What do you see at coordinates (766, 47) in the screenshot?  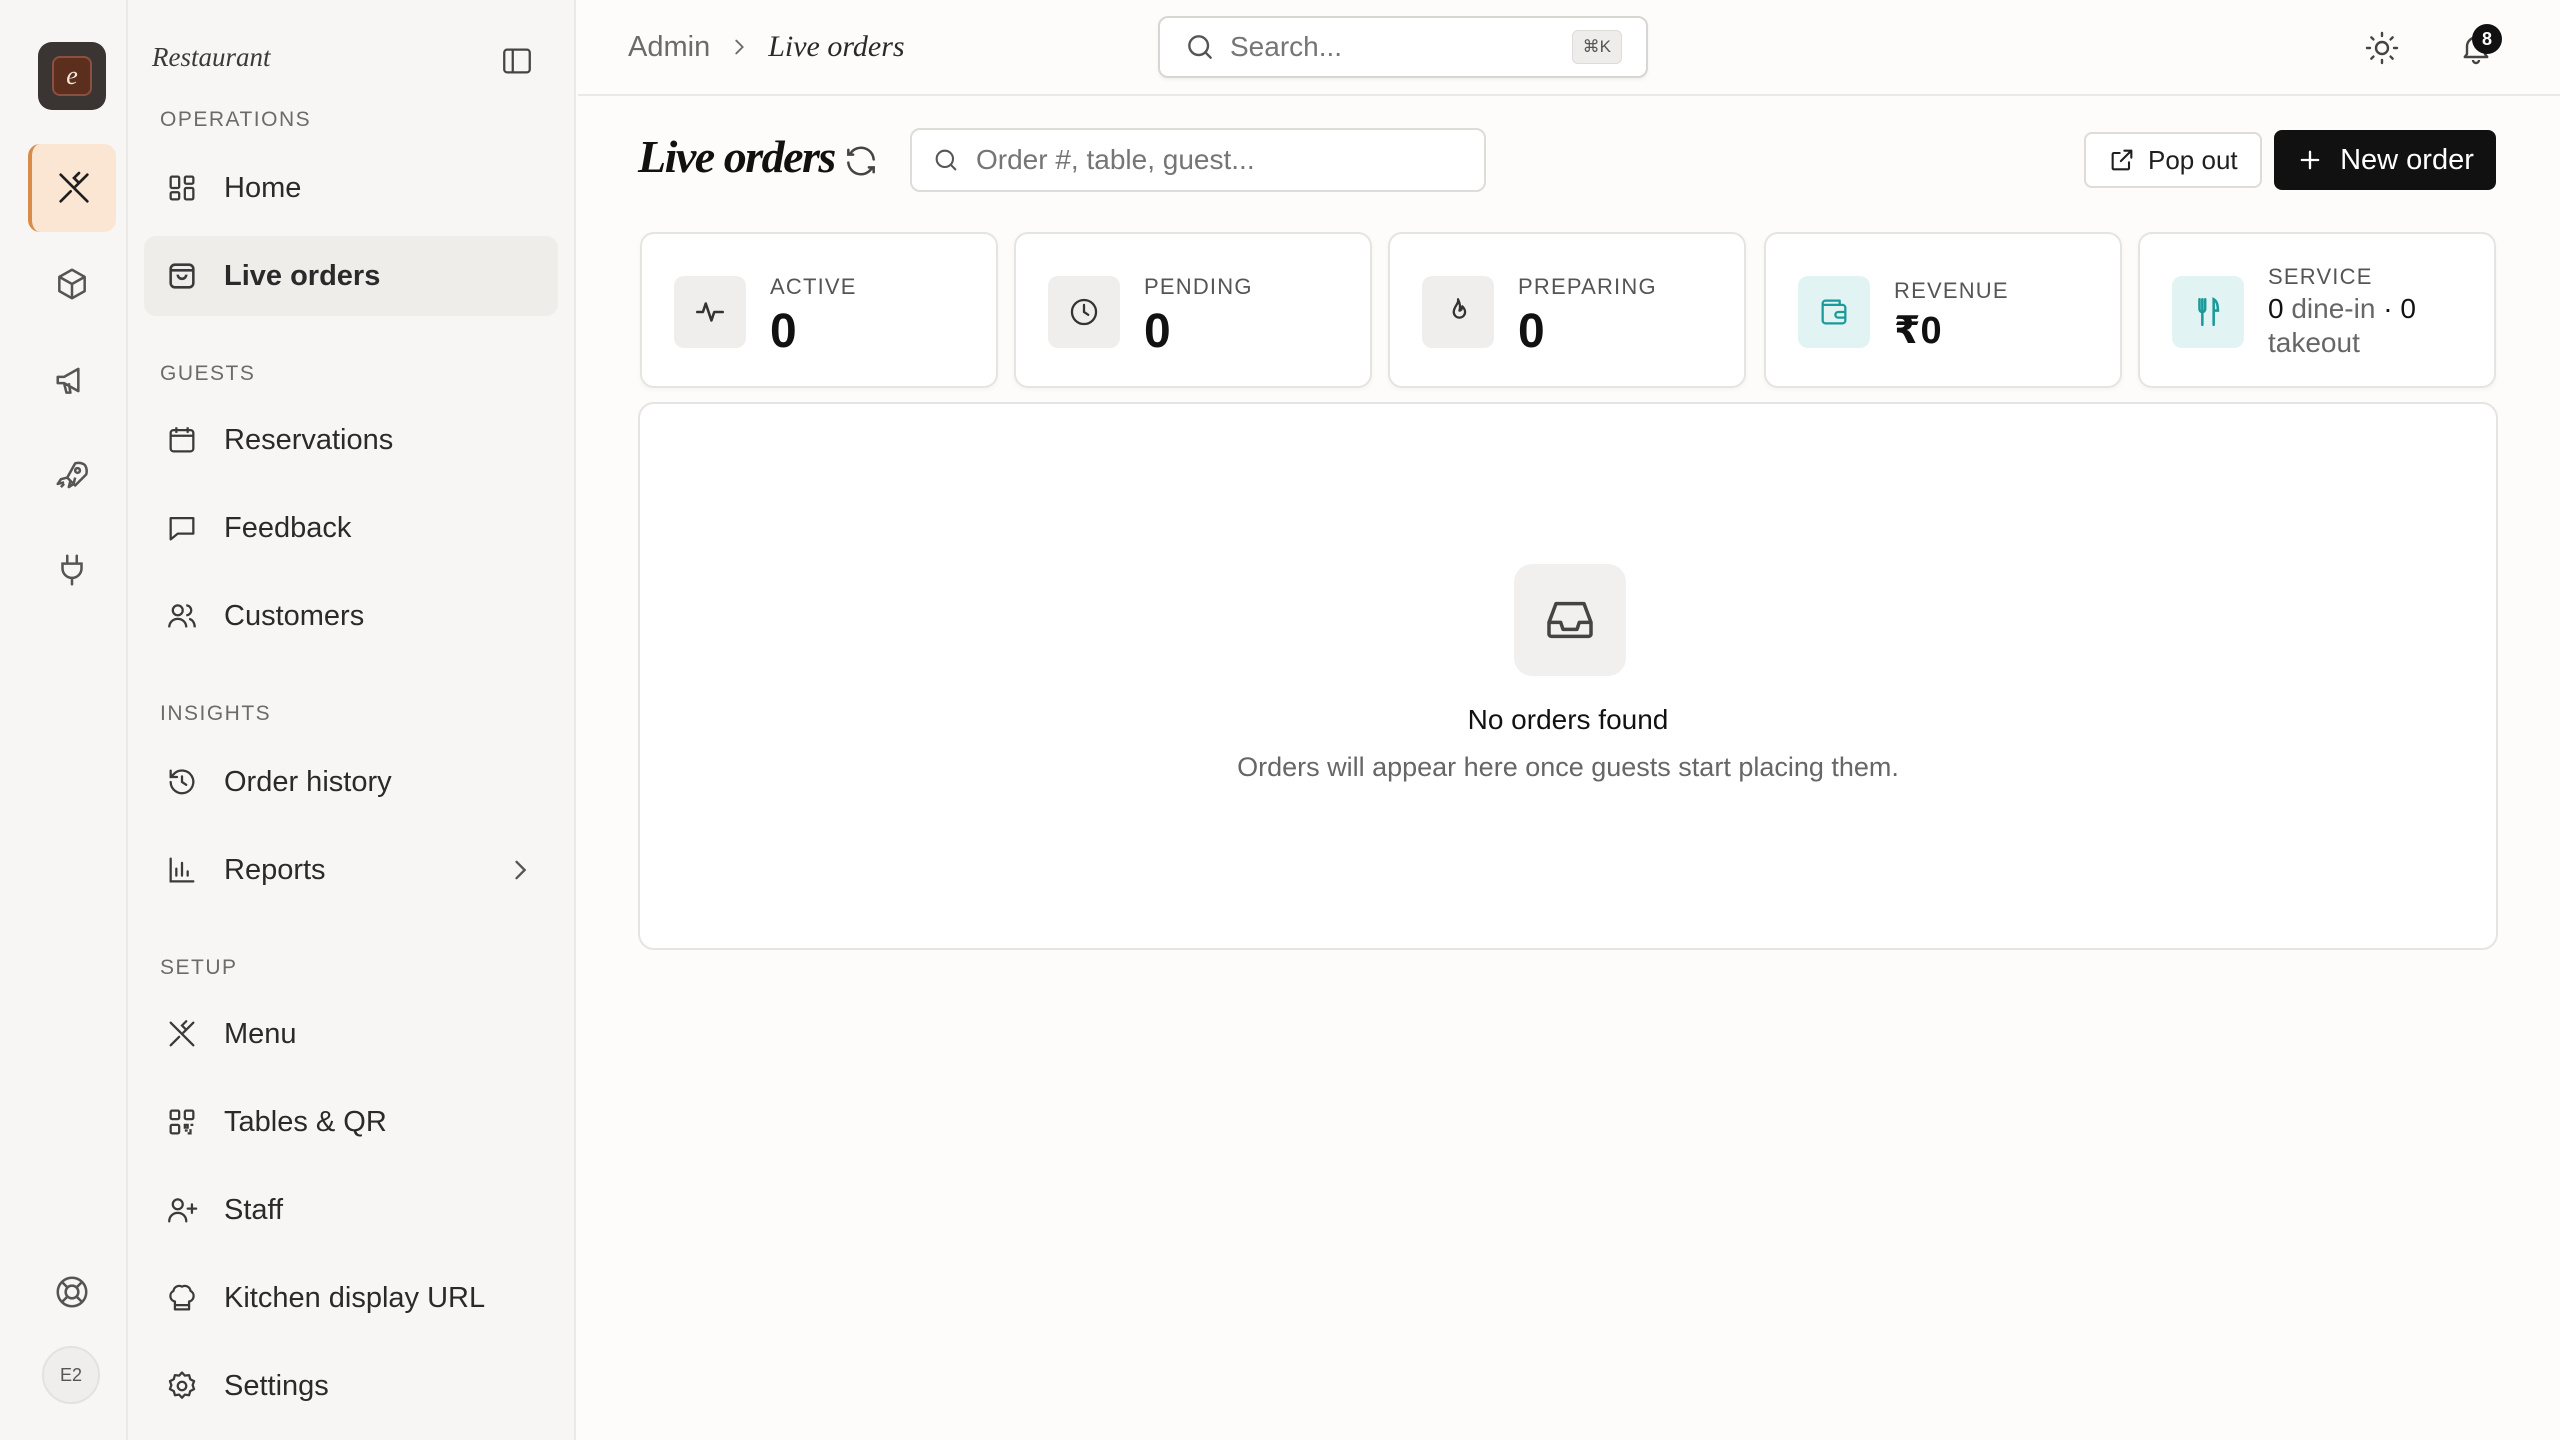 I see `breadcrumb: Admin Live orders` at bounding box center [766, 47].